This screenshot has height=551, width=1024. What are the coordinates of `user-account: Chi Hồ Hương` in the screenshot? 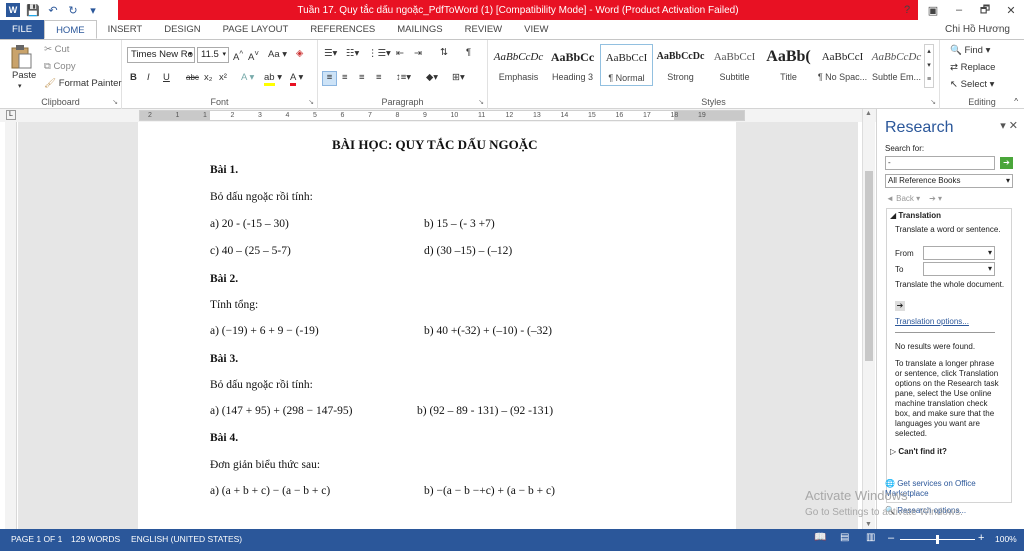 It's located at (977, 29).